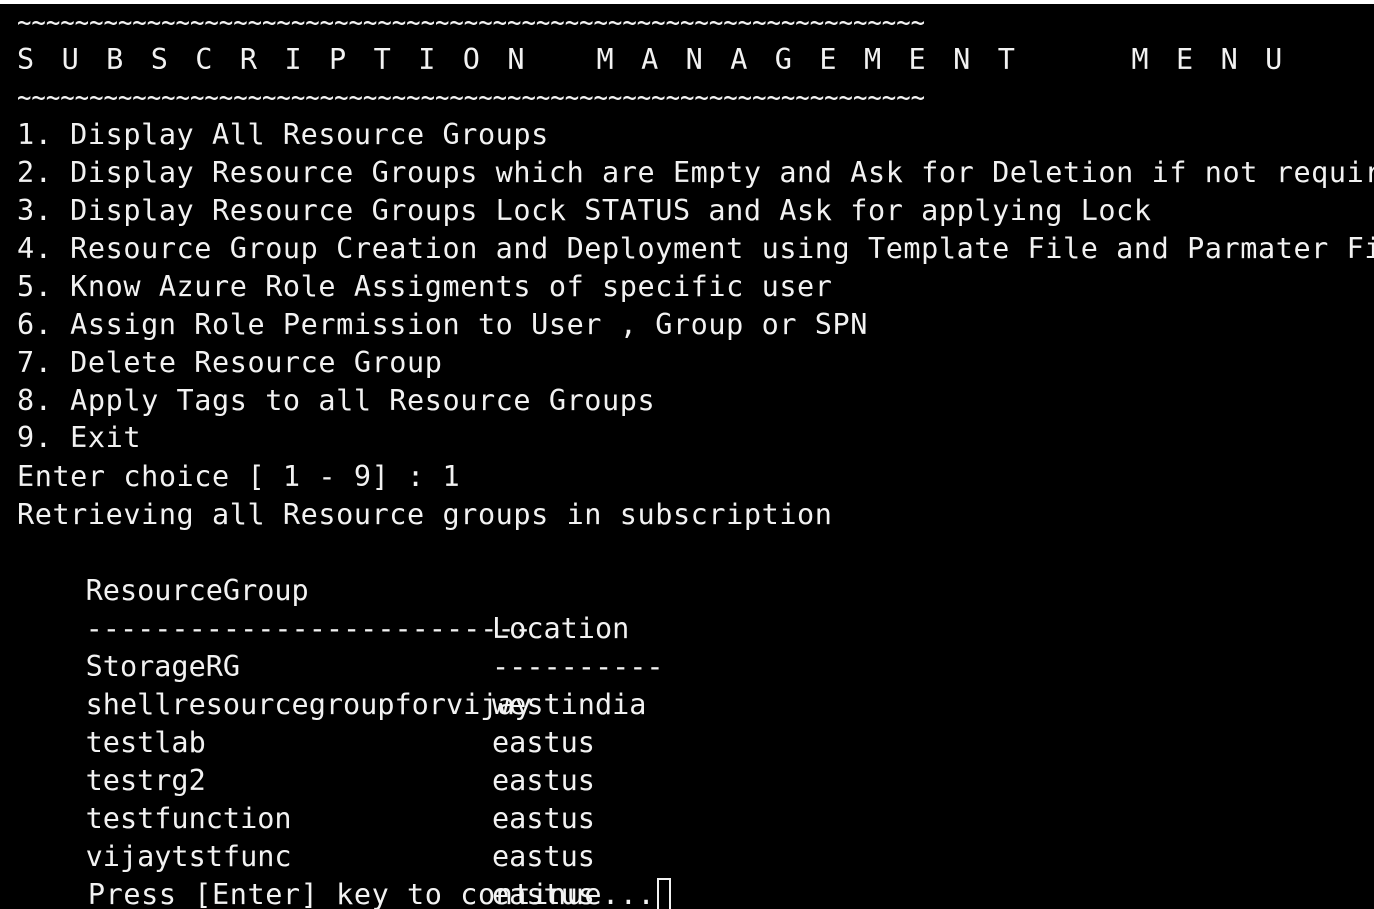  I want to click on menu-item-9: 9. Exit, so click(79, 437).